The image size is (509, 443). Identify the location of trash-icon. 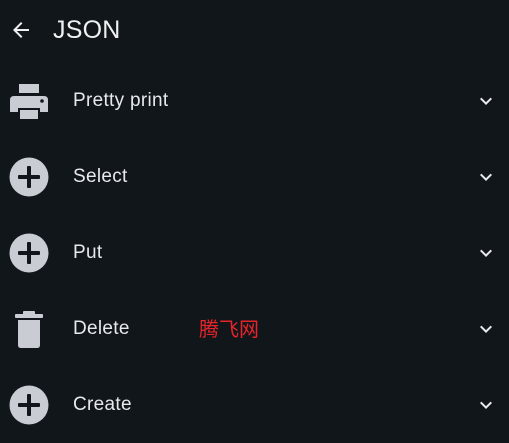
(29, 329).